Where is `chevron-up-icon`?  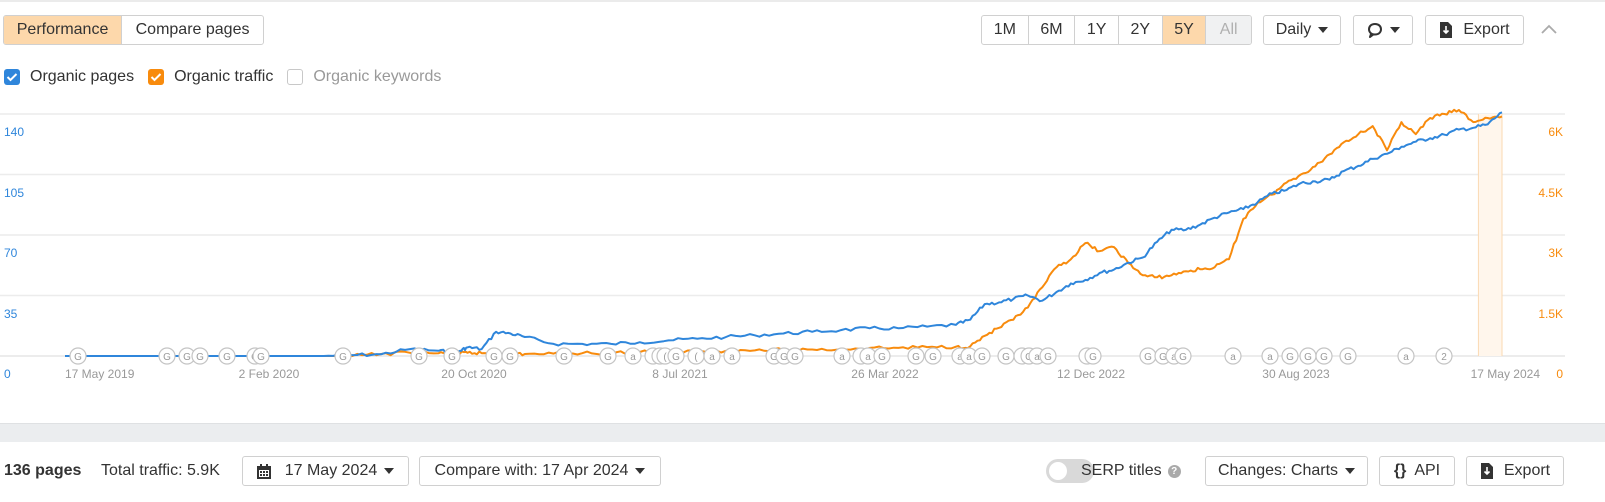 chevron-up-icon is located at coordinates (1549, 29).